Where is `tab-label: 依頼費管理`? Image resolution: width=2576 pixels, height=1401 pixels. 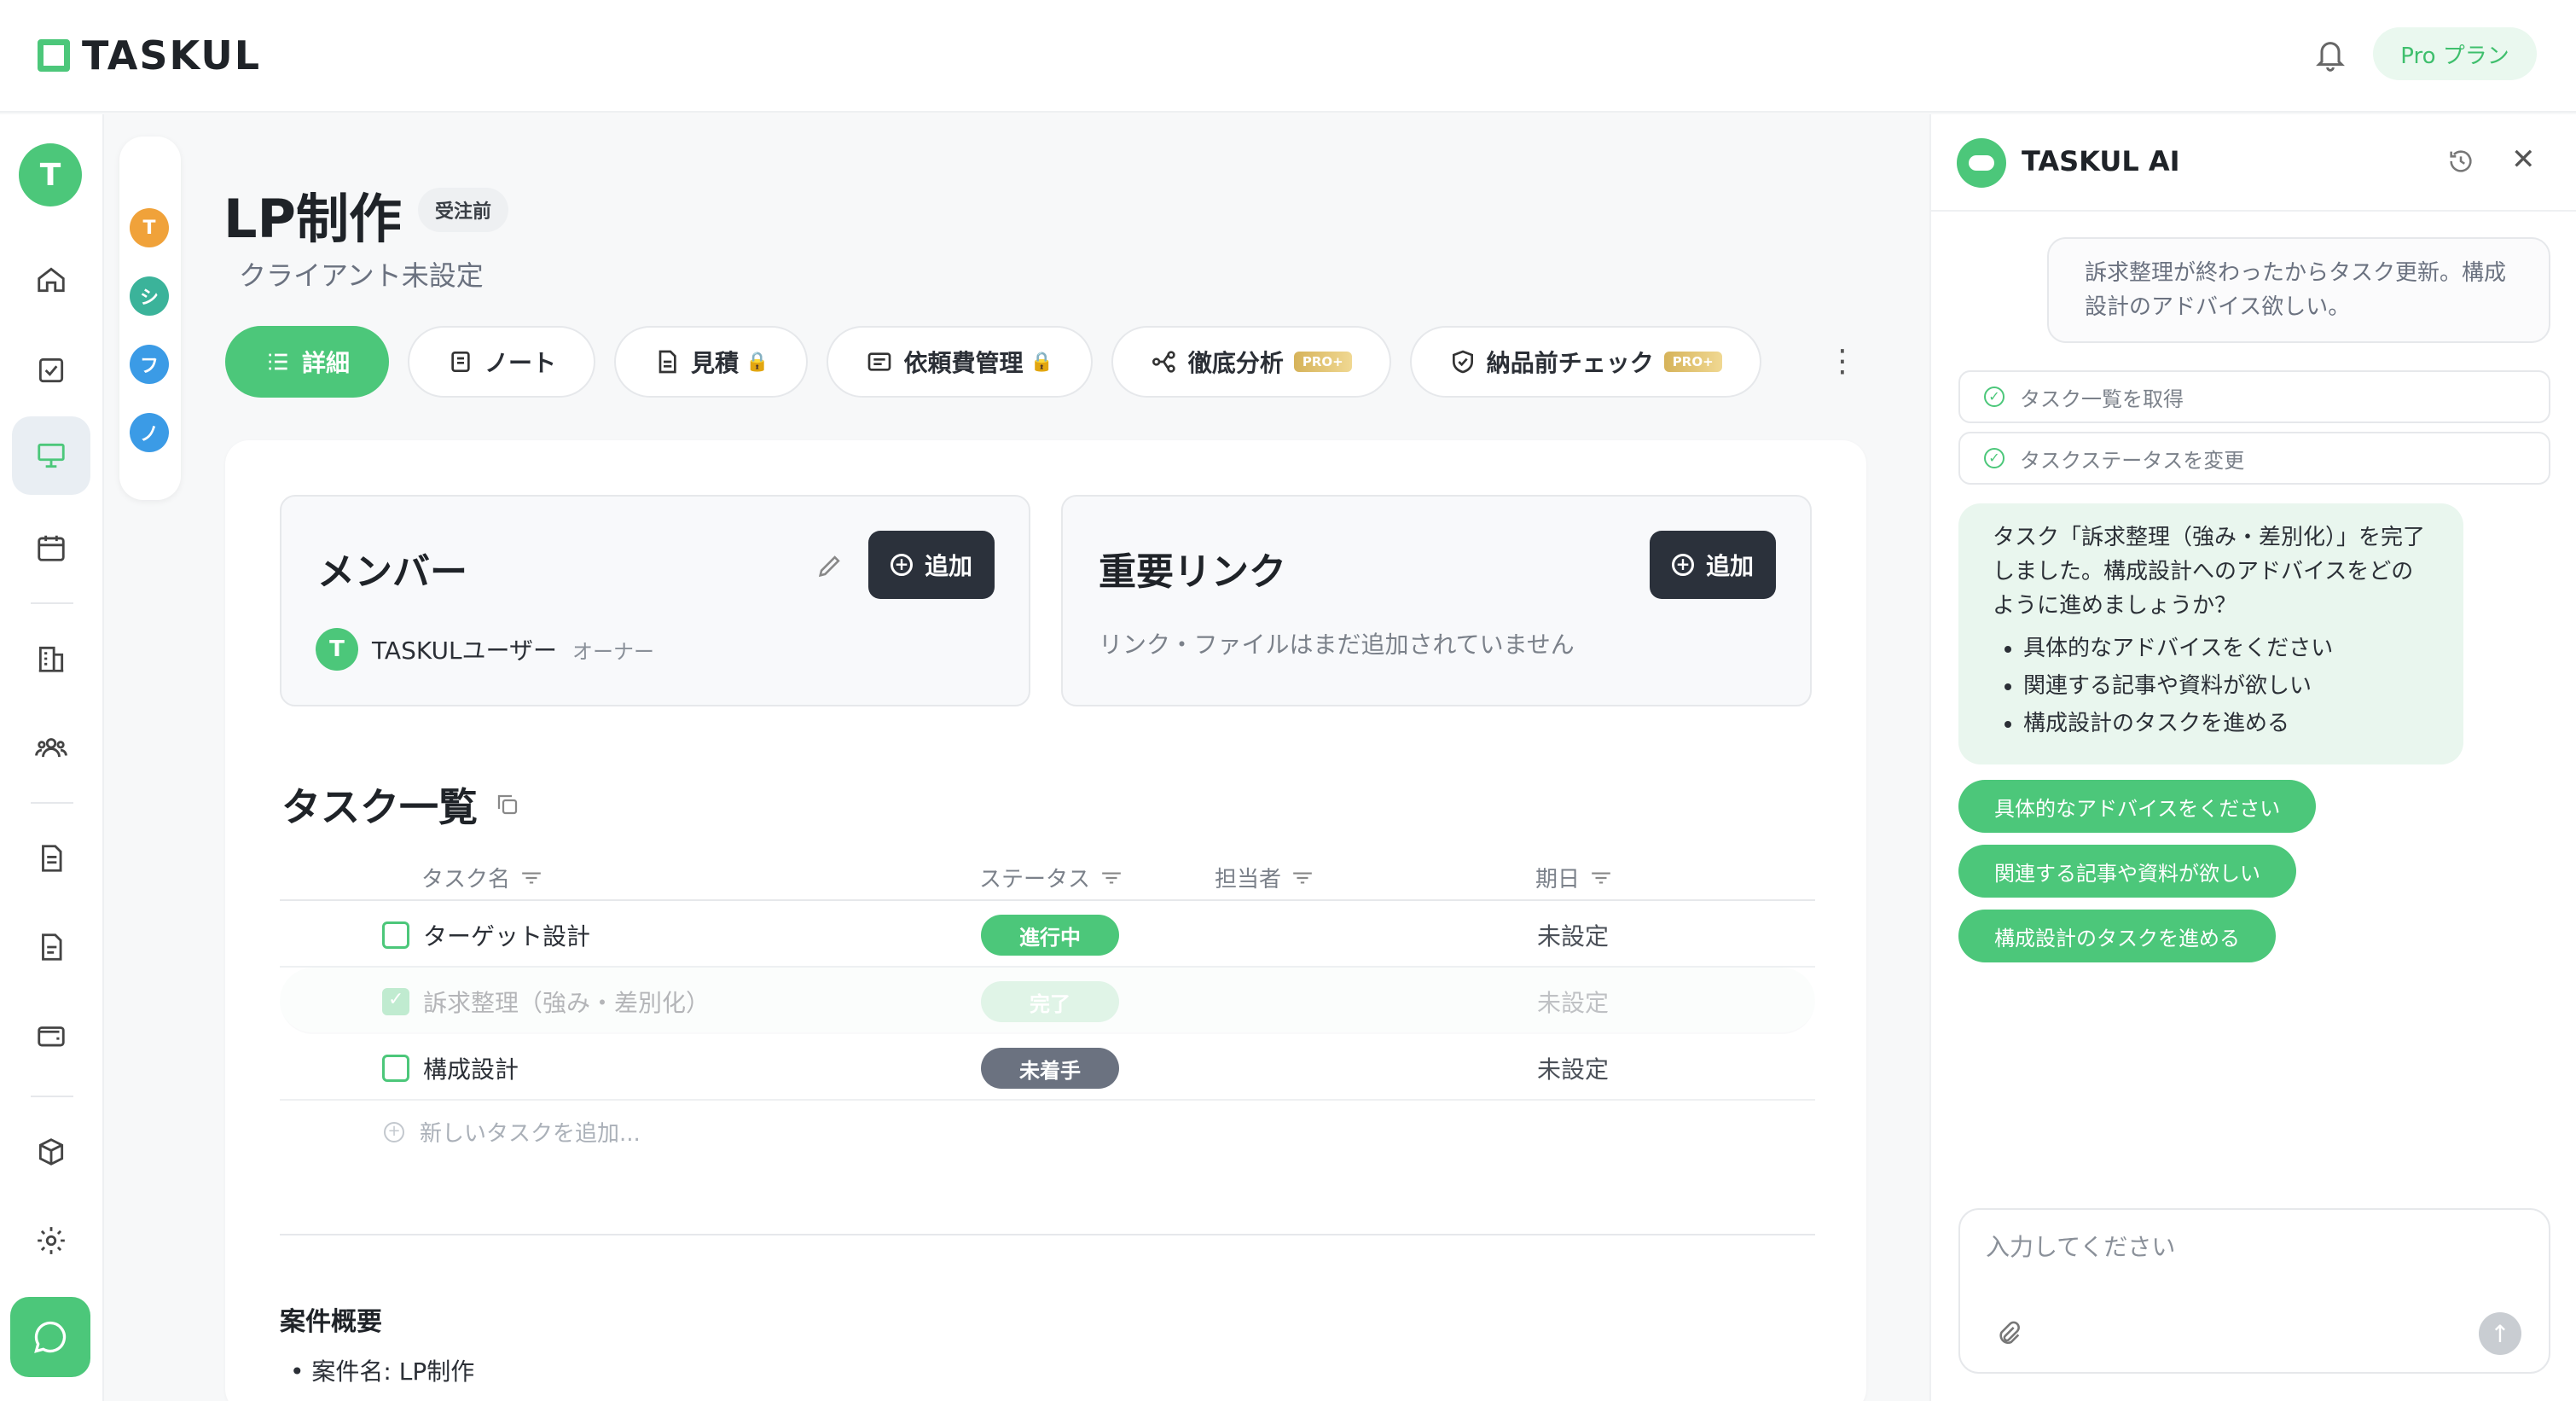 tab-label: 依頼費管理 is located at coordinates (963, 363).